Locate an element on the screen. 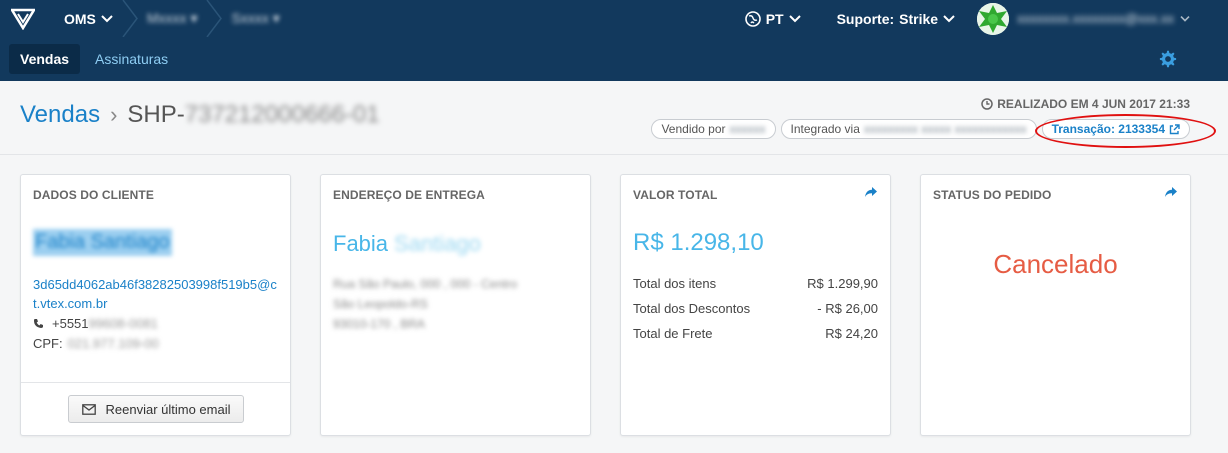 The width and height of the screenshot is (1228, 453). customer-name: Fabia Santiago is located at coordinates (102, 242).